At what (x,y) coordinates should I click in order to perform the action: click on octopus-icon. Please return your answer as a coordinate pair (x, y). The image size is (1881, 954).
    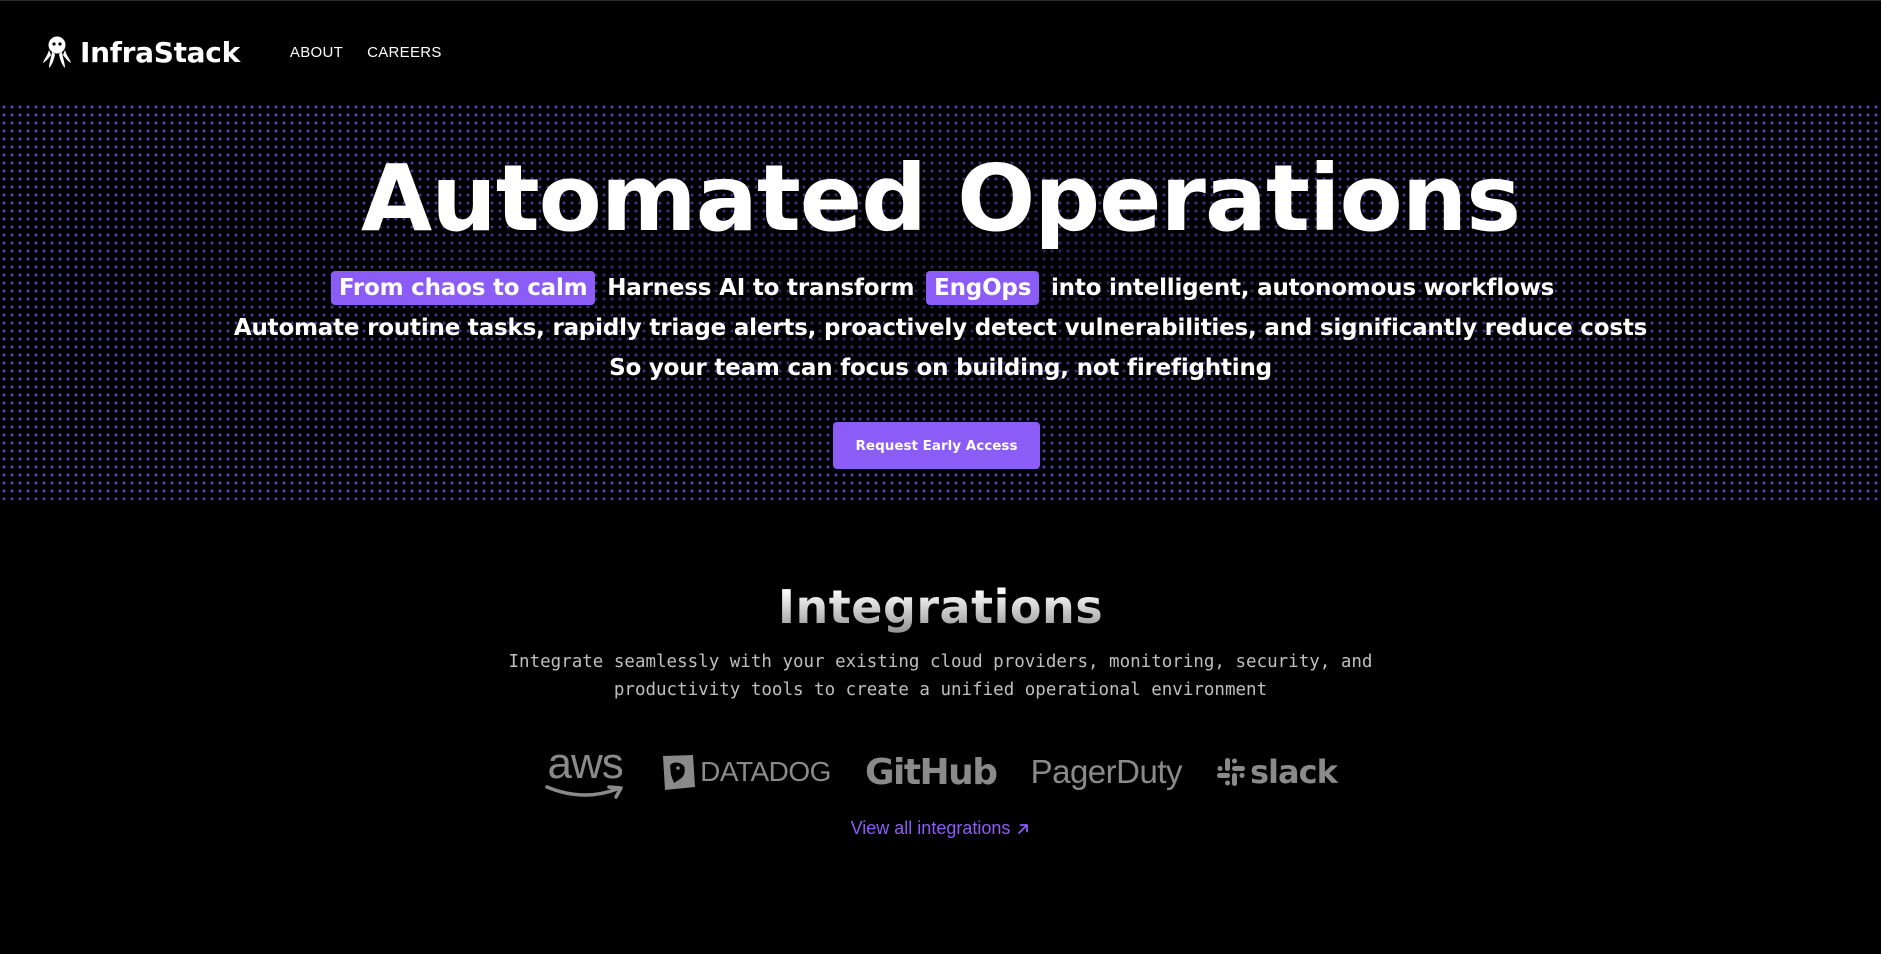
    Looking at the image, I should click on (57, 52).